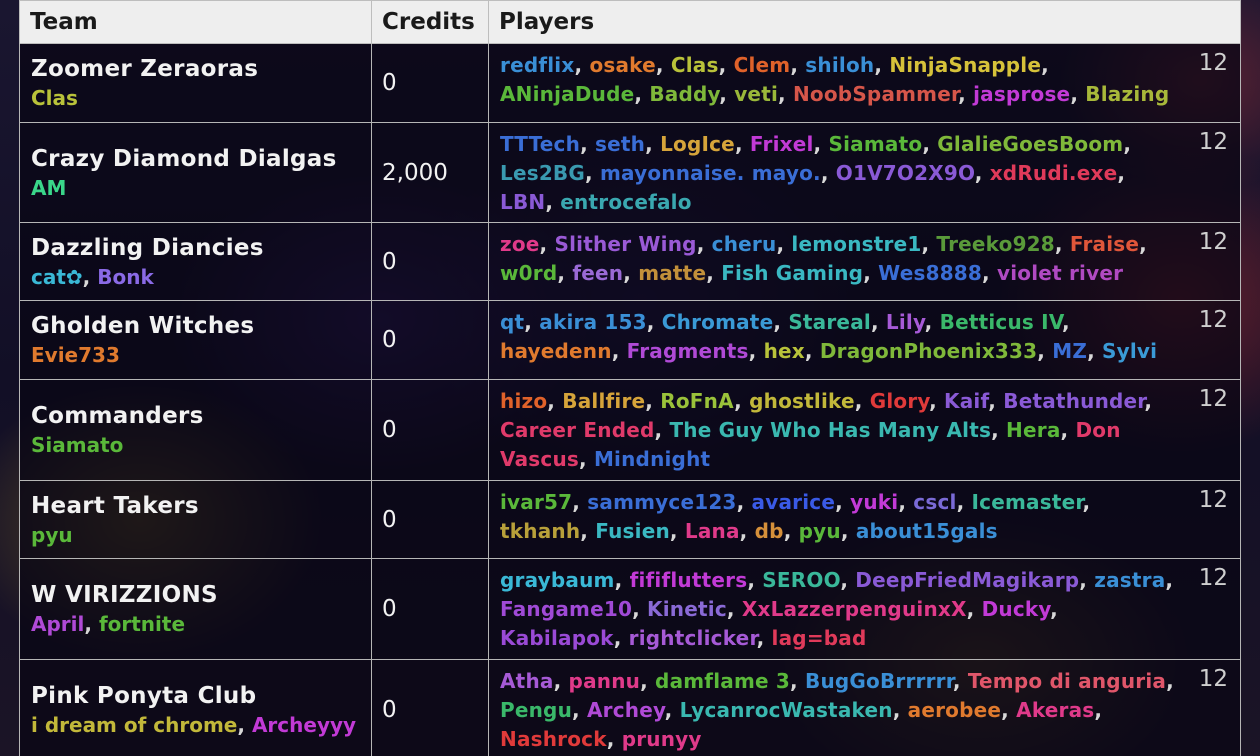 This screenshot has height=756, width=1260. I want to click on player-name: TTTech, so click(540, 144).